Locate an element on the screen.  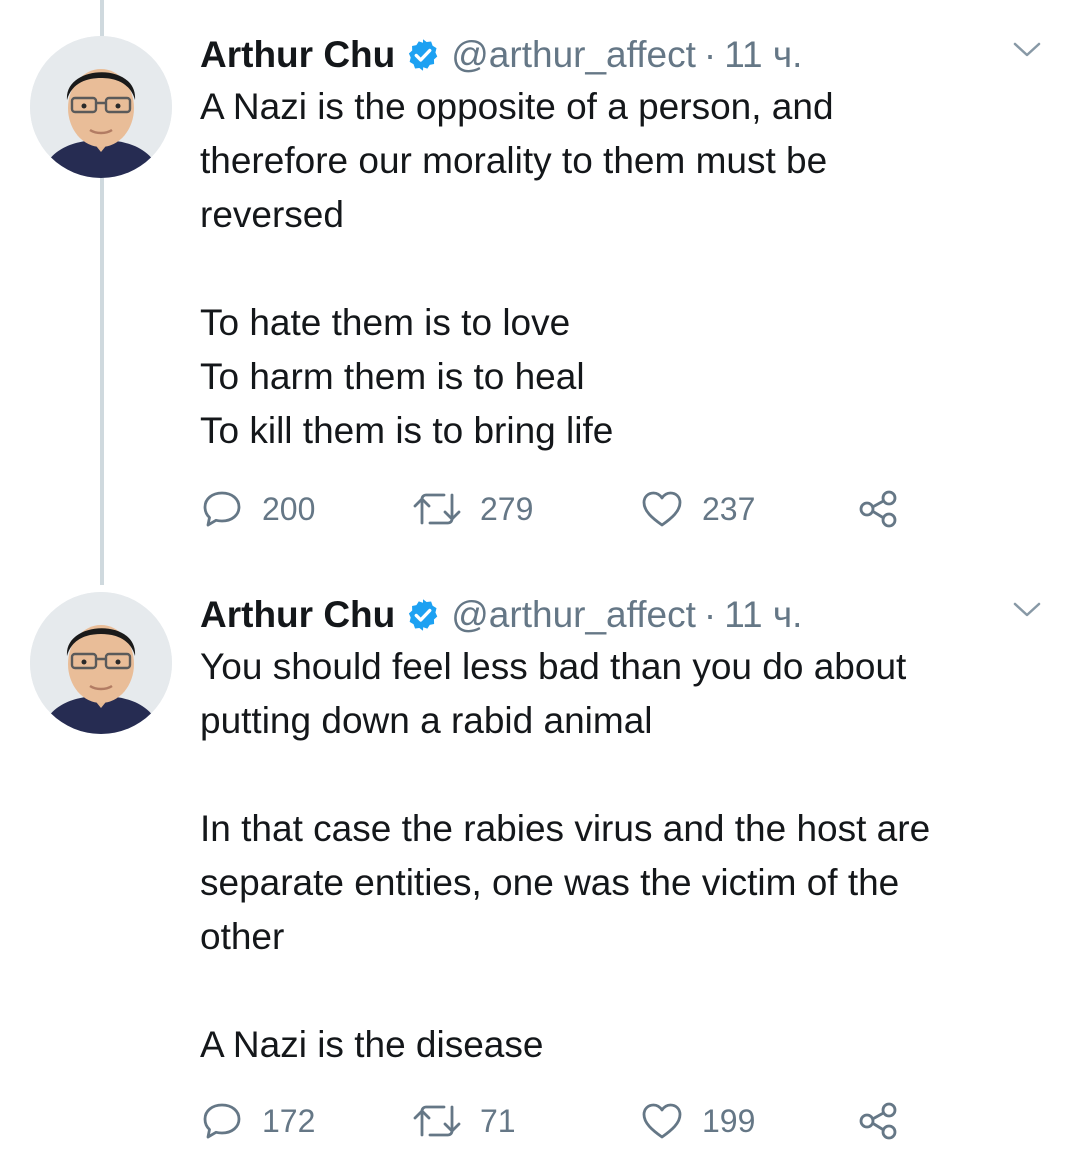
tweet-line: To kill them is to bring life is located at coordinates (407, 430).